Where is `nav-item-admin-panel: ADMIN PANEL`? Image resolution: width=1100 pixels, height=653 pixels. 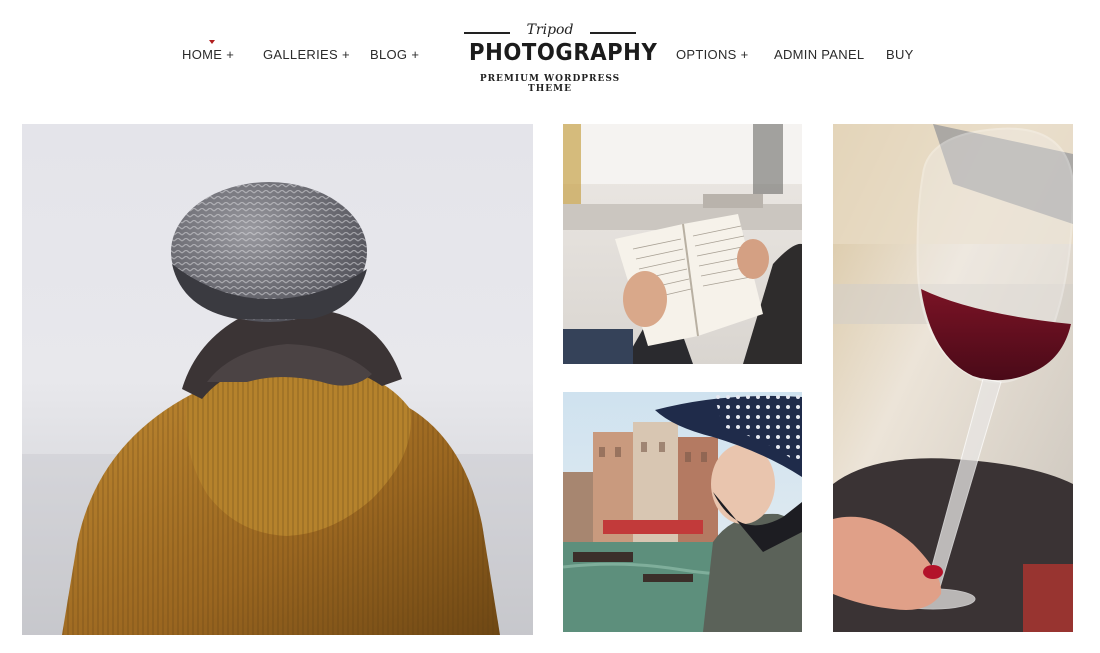
nav-item-admin-panel: ADMIN PANEL is located at coordinates (819, 54).